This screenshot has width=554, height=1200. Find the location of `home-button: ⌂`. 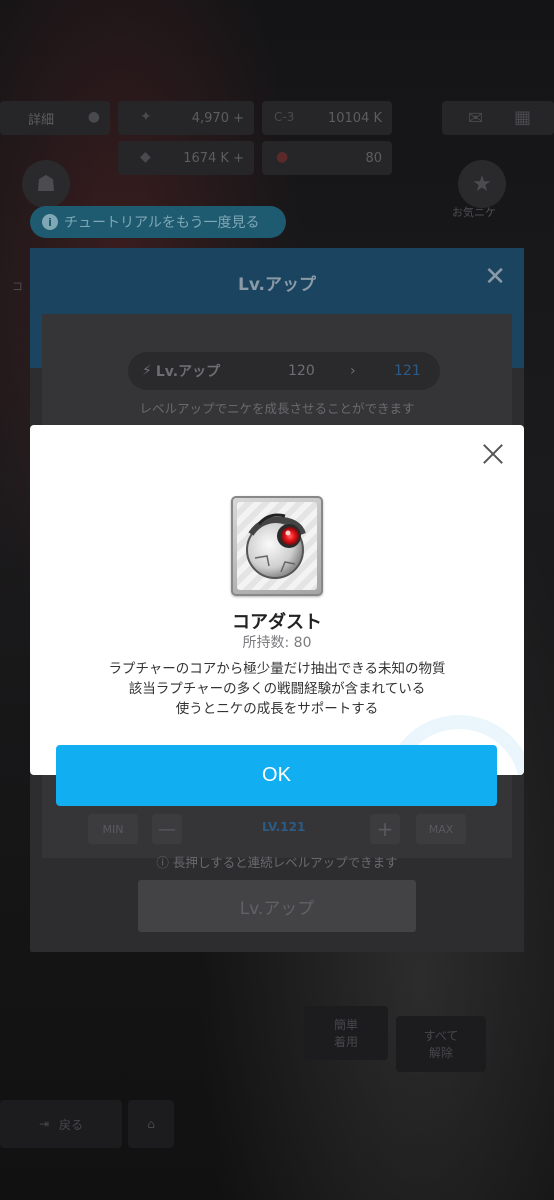

home-button: ⌂ is located at coordinates (151, 1124).